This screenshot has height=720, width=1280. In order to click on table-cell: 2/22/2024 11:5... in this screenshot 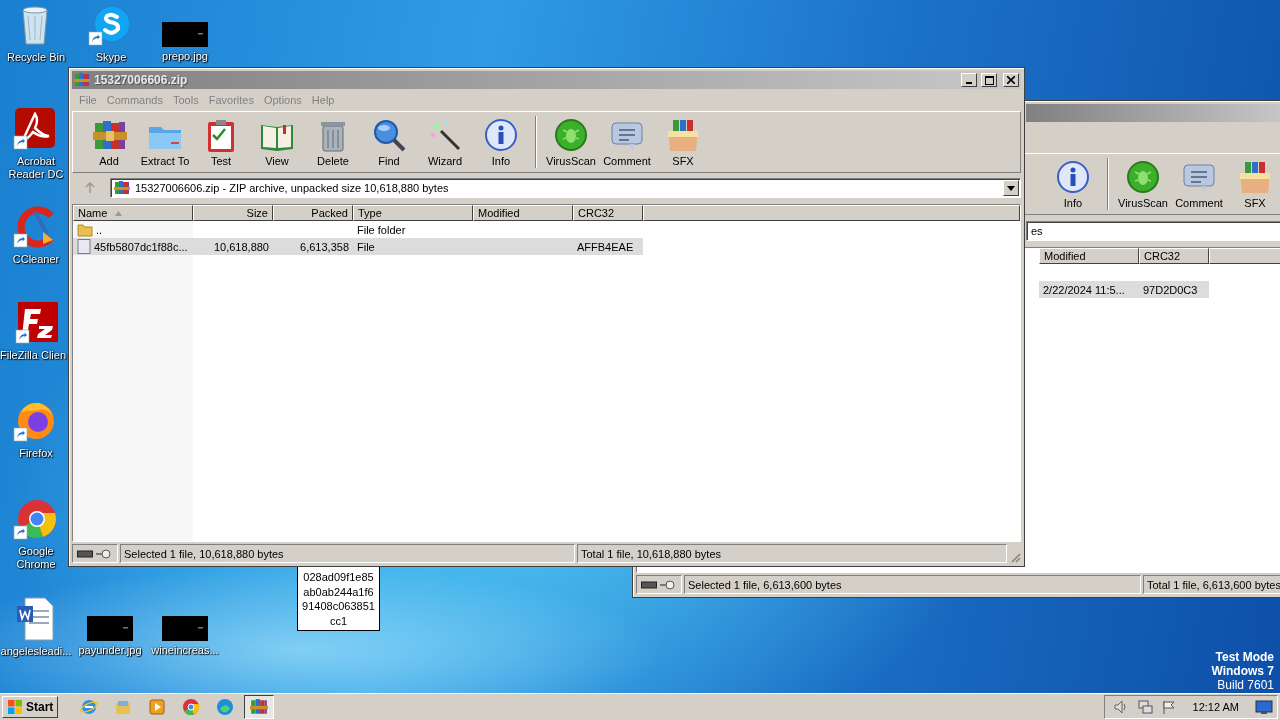, I will do `click(1089, 289)`.